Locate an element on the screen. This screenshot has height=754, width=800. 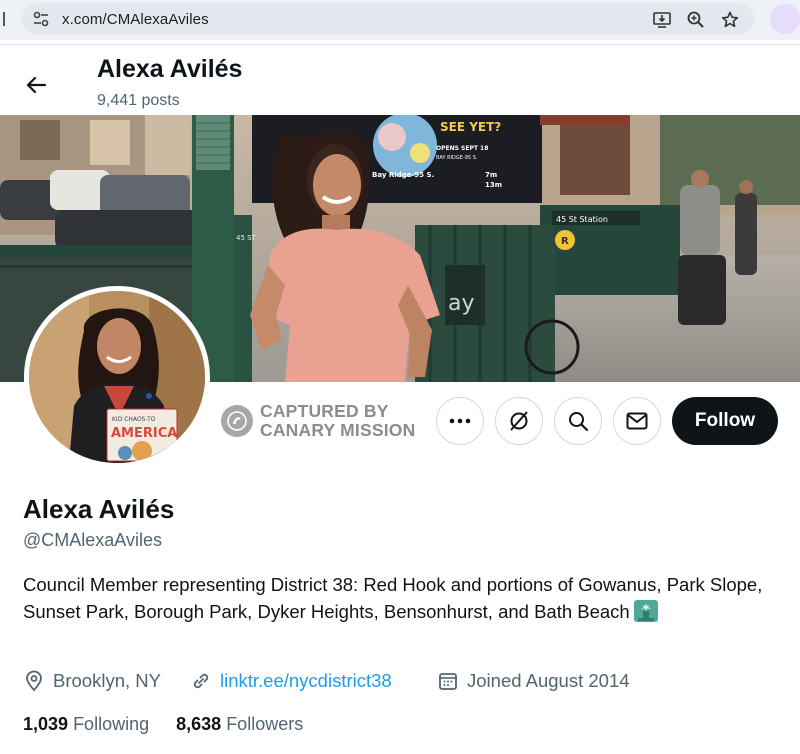
banner-sign-time2: 13m is located at coordinates (493, 185).